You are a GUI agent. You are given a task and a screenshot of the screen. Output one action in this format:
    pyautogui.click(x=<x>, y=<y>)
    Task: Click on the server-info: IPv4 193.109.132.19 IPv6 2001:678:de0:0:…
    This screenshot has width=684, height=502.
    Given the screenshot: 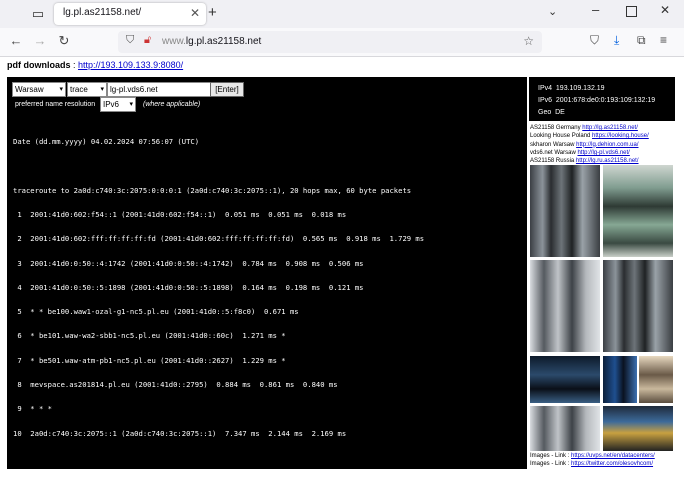 What is the action you would take?
    pyautogui.click(x=602, y=99)
    